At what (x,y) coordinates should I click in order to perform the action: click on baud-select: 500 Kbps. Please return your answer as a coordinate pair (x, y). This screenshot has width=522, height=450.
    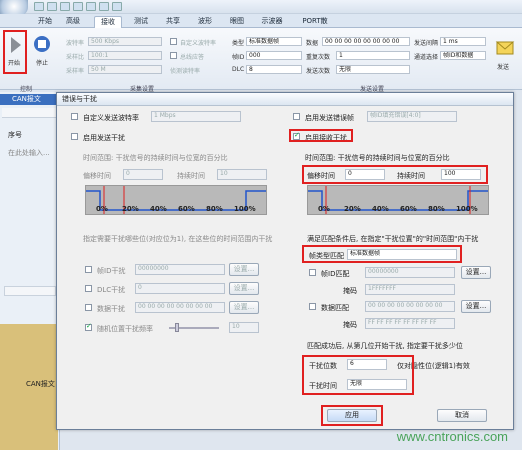
    Looking at the image, I should click on (125, 41).